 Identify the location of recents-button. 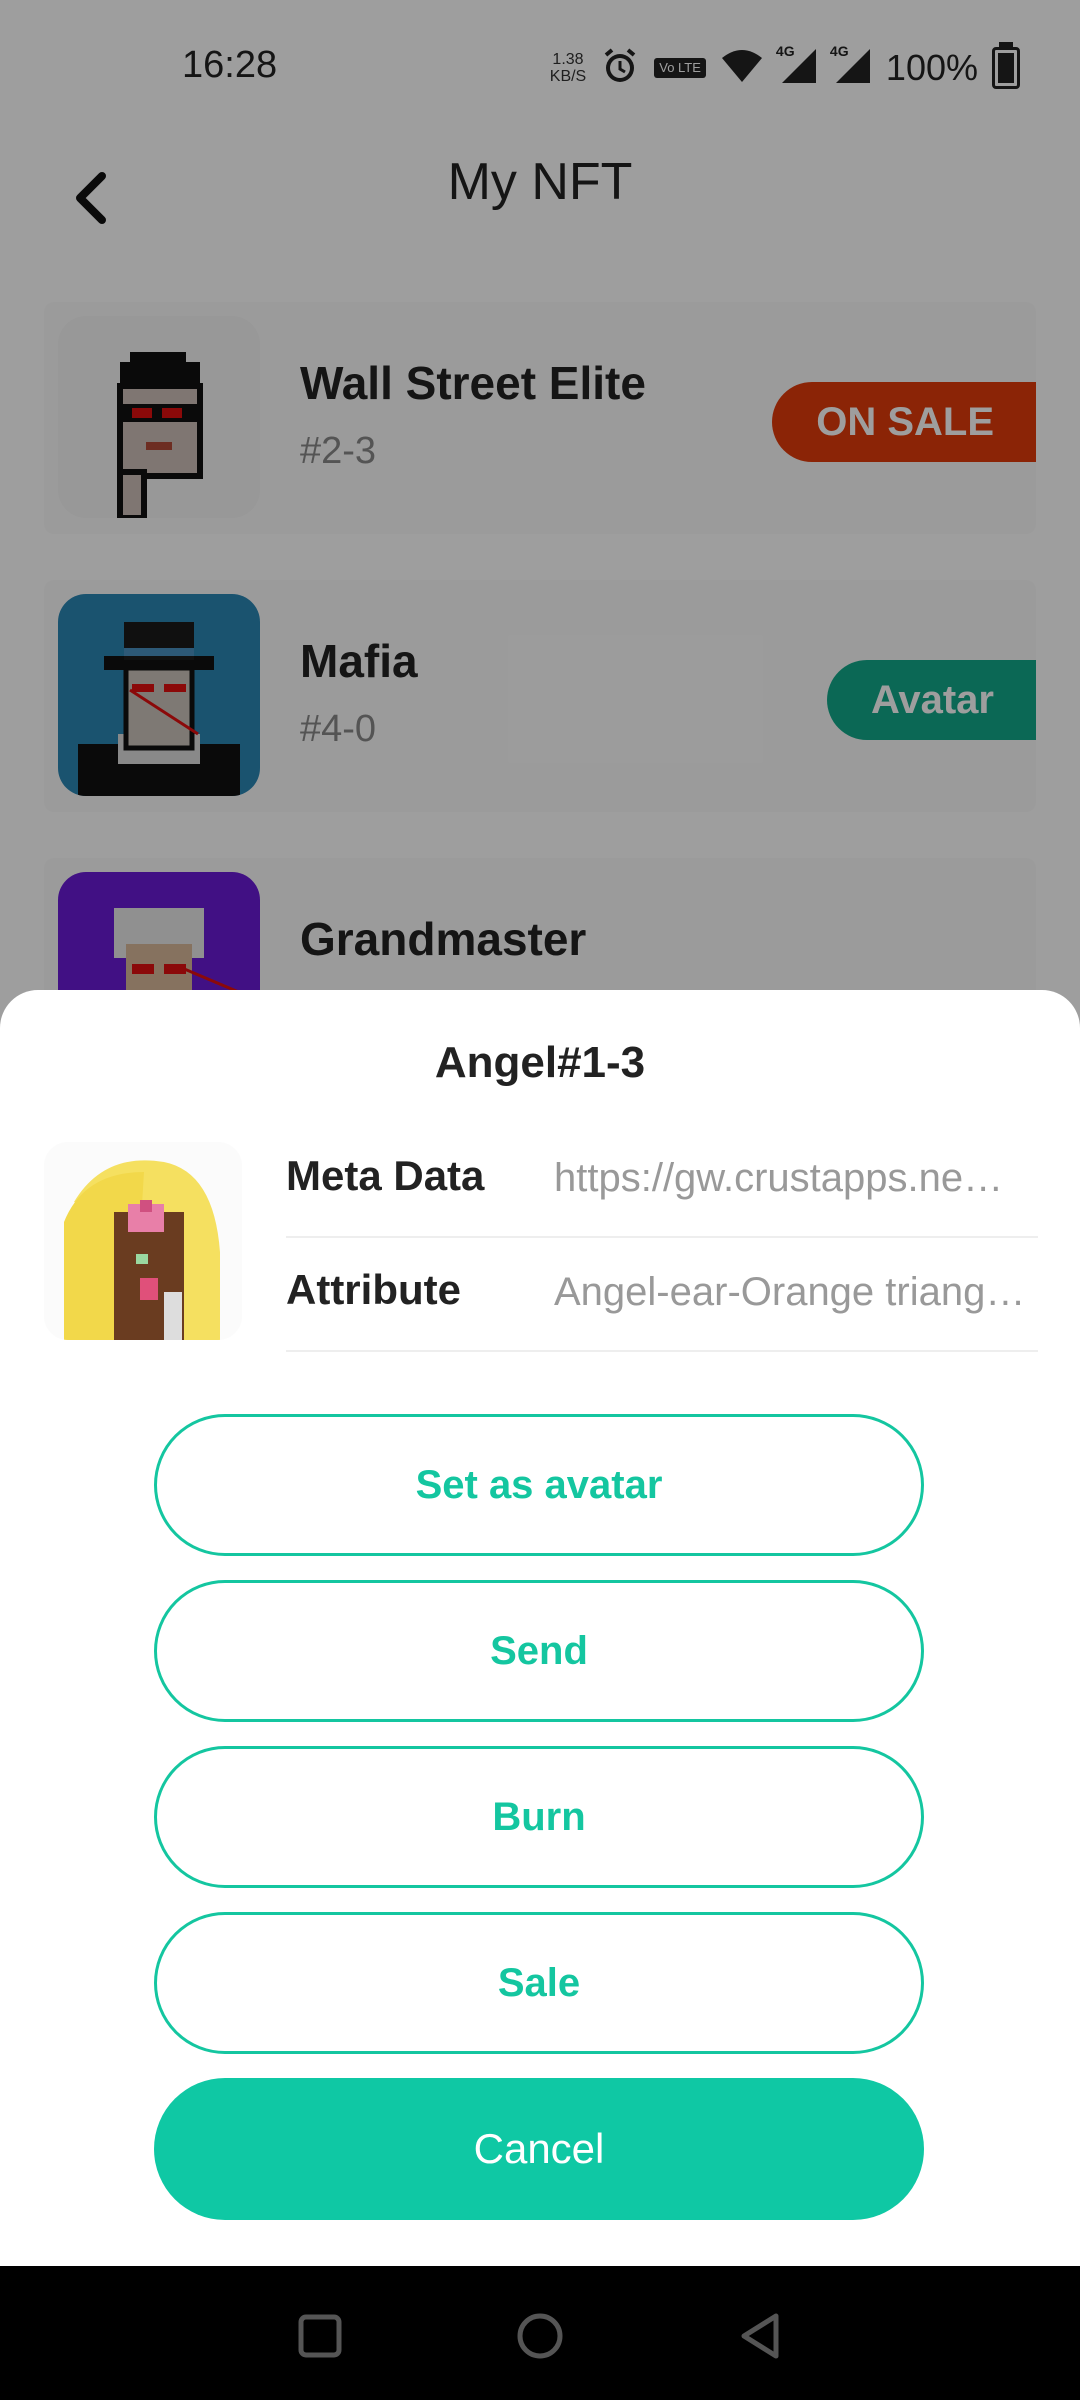
(320, 2336).